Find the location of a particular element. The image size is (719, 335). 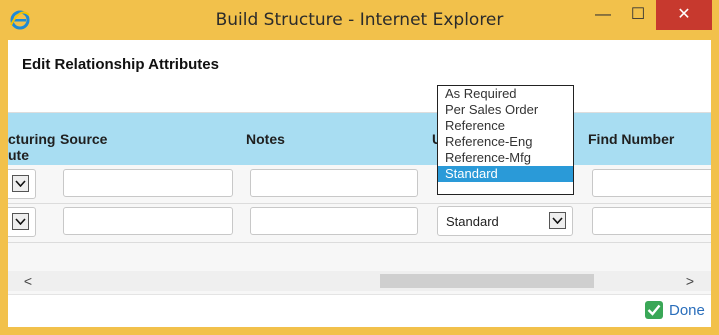

page-title: Edit Relationship Attributes is located at coordinates (120, 64).